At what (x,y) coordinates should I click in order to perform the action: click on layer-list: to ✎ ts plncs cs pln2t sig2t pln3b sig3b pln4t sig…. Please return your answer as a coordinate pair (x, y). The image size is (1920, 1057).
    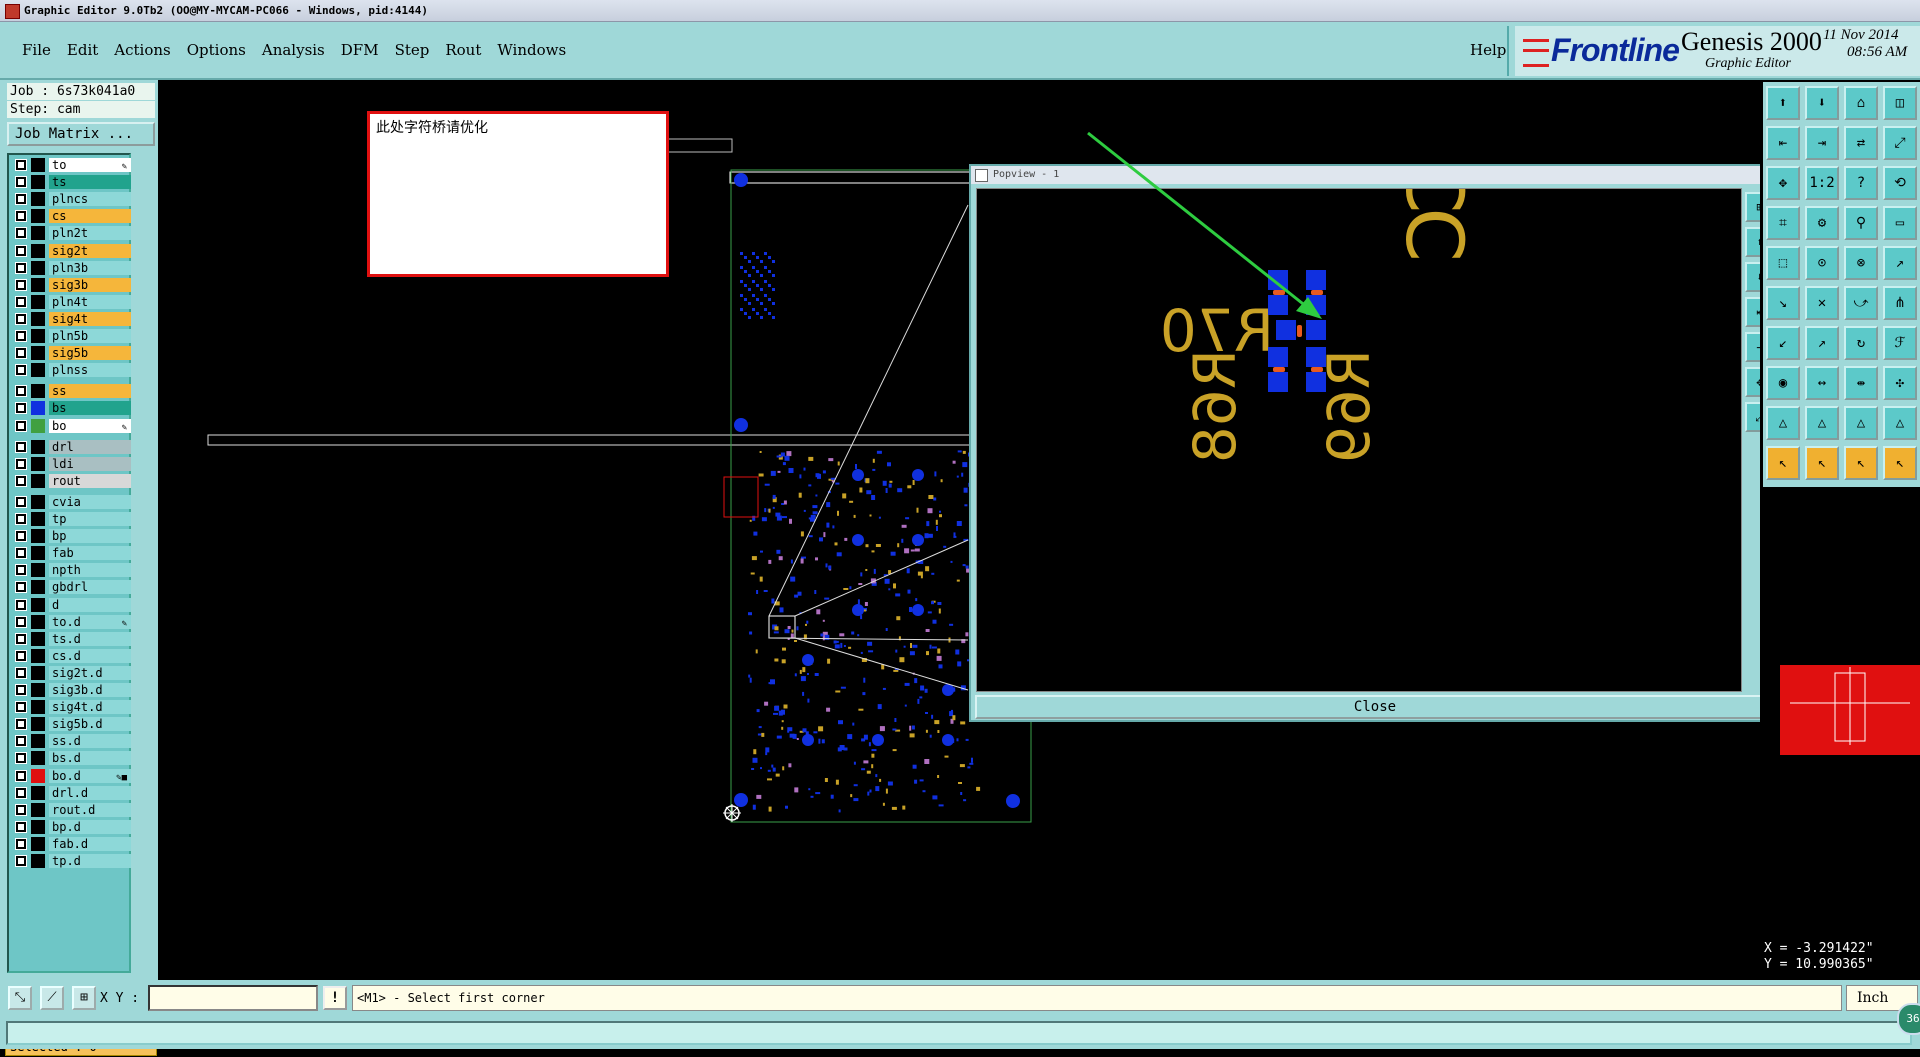
    Looking at the image, I should click on (69, 563).